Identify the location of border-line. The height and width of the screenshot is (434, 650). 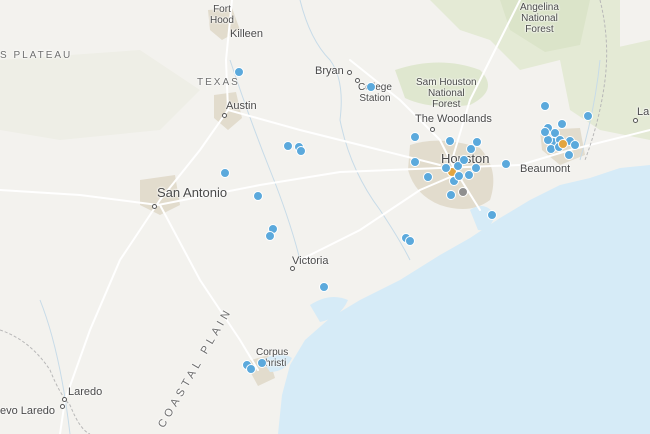
(45, 381).